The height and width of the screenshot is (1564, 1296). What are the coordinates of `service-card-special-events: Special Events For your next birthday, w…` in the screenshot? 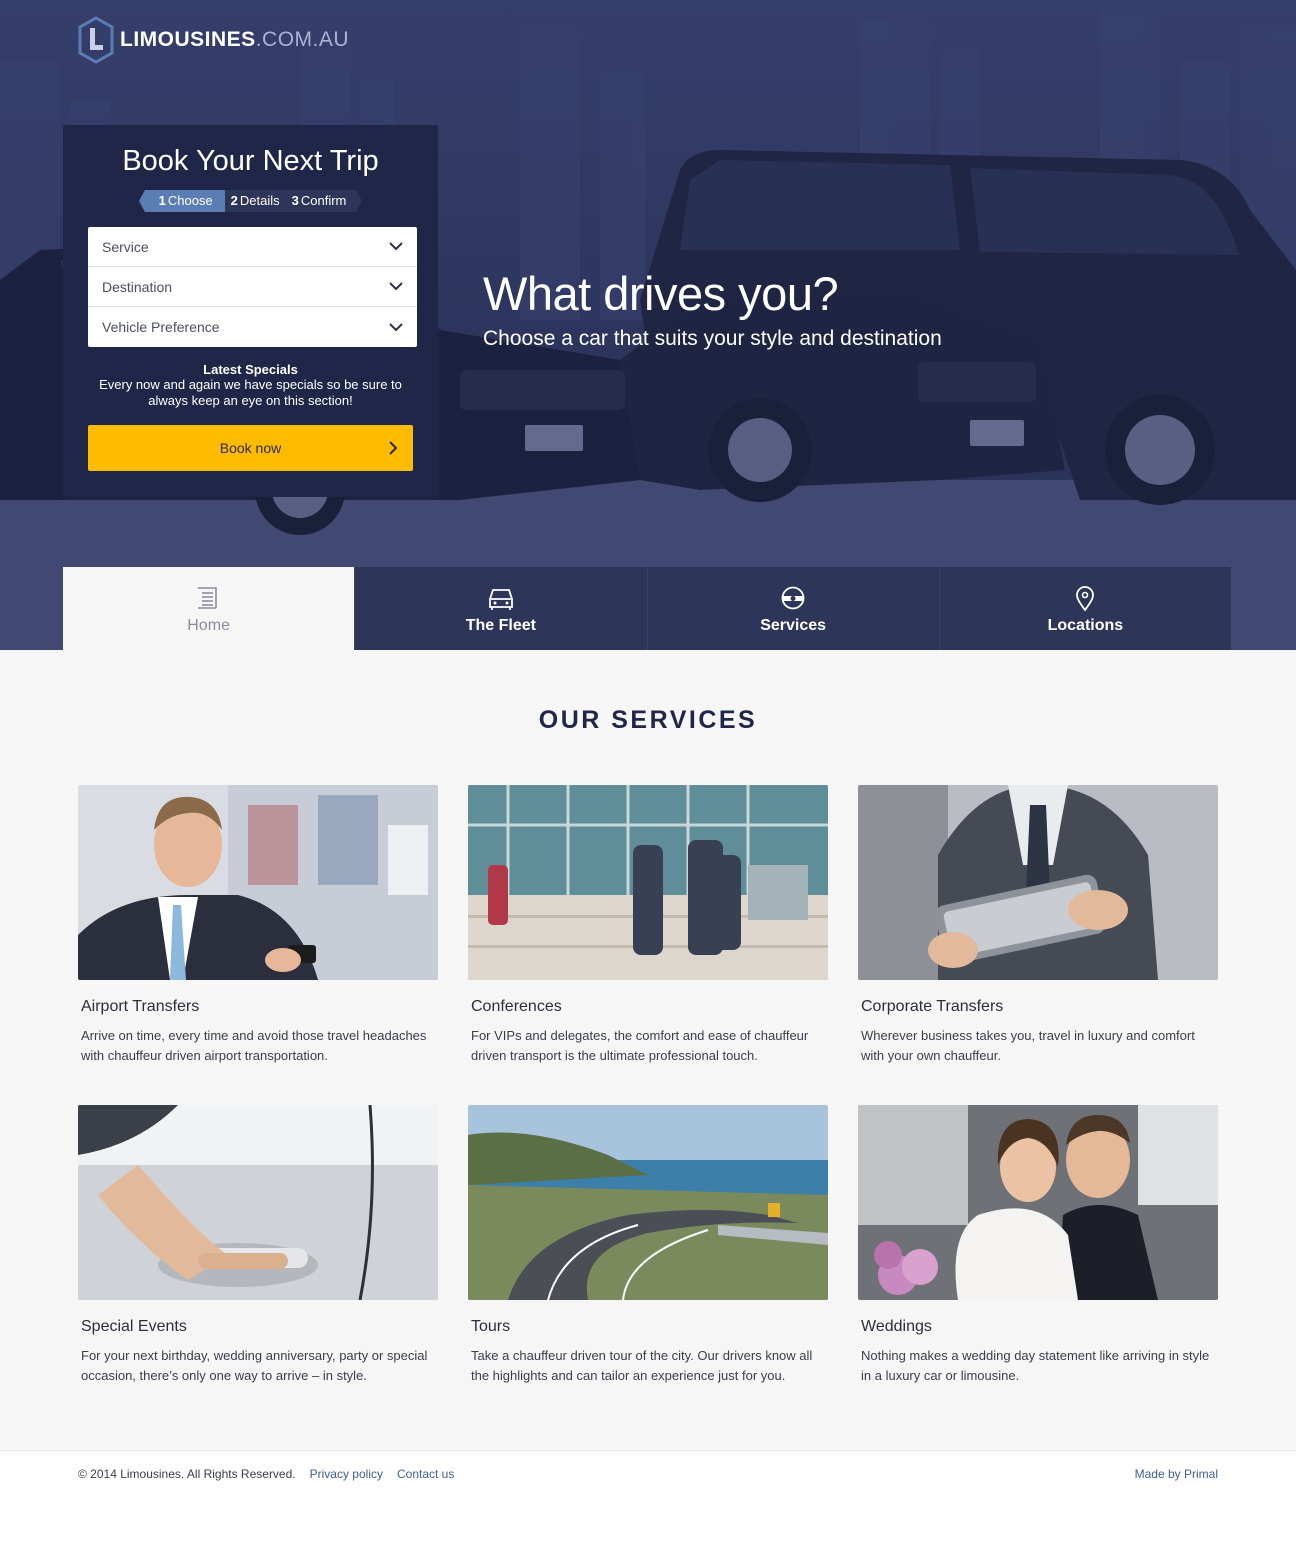 It's located at (258, 1245).